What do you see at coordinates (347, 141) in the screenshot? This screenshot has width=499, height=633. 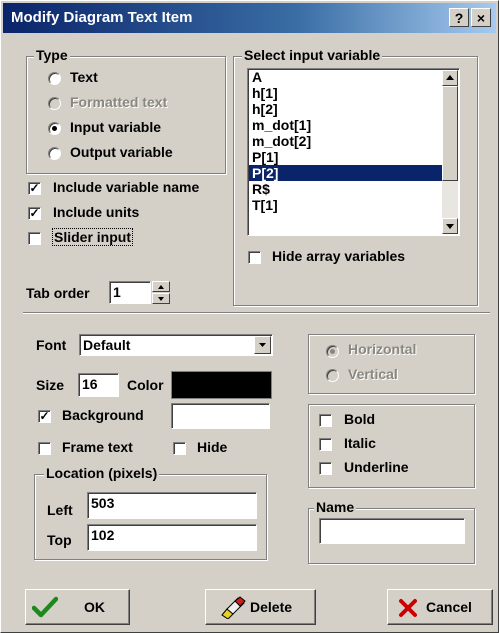 I see `variable-list-item: m_dot[2]` at bounding box center [347, 141].